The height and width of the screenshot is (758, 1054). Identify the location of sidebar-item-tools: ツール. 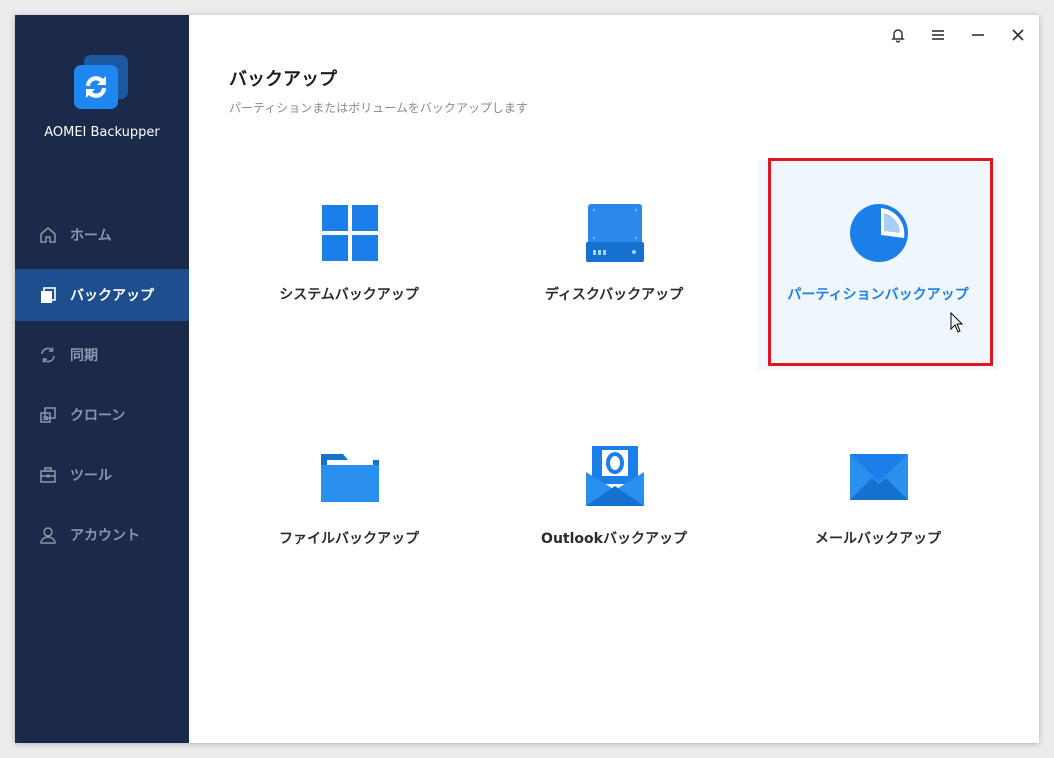
(102, 475).